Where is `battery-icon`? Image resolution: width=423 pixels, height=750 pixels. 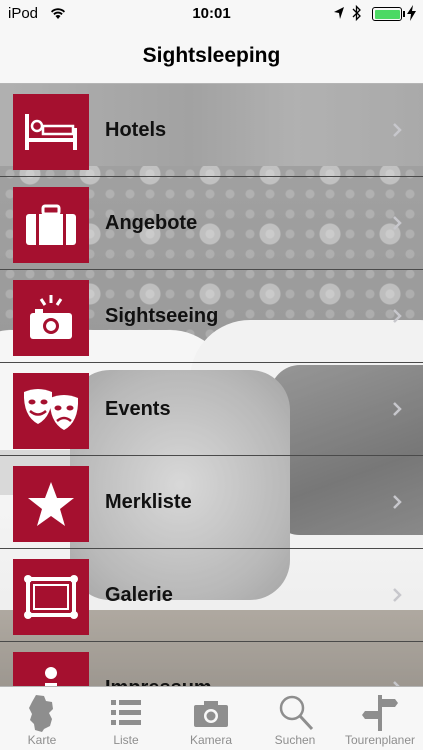 battery-icon is located at coordinates (387, 14).